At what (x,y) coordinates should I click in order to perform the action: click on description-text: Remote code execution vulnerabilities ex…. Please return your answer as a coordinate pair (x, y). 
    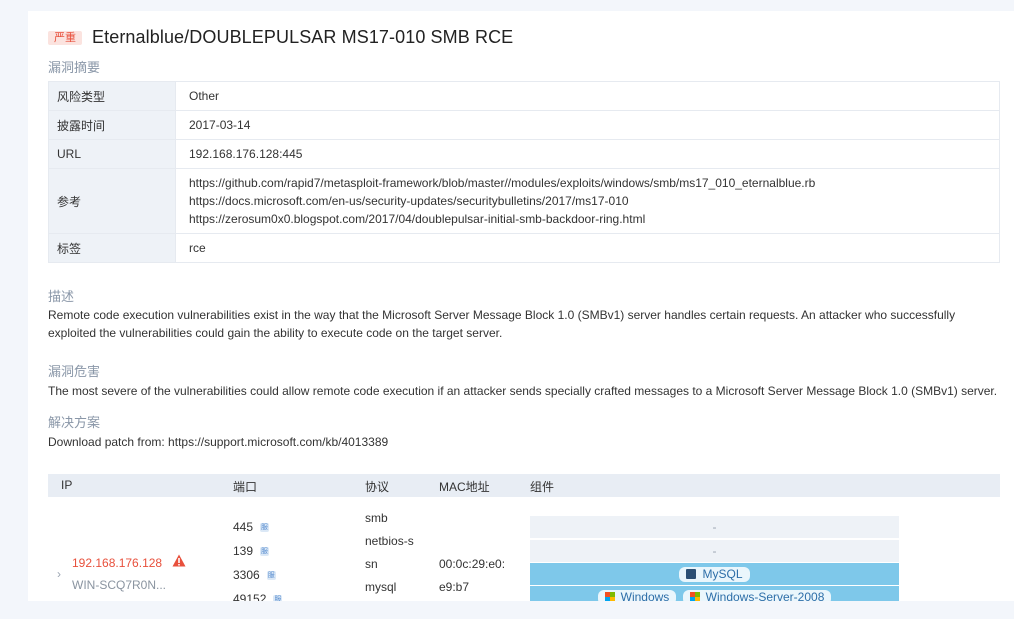
    Looking at the image, I should click on (502, 324).